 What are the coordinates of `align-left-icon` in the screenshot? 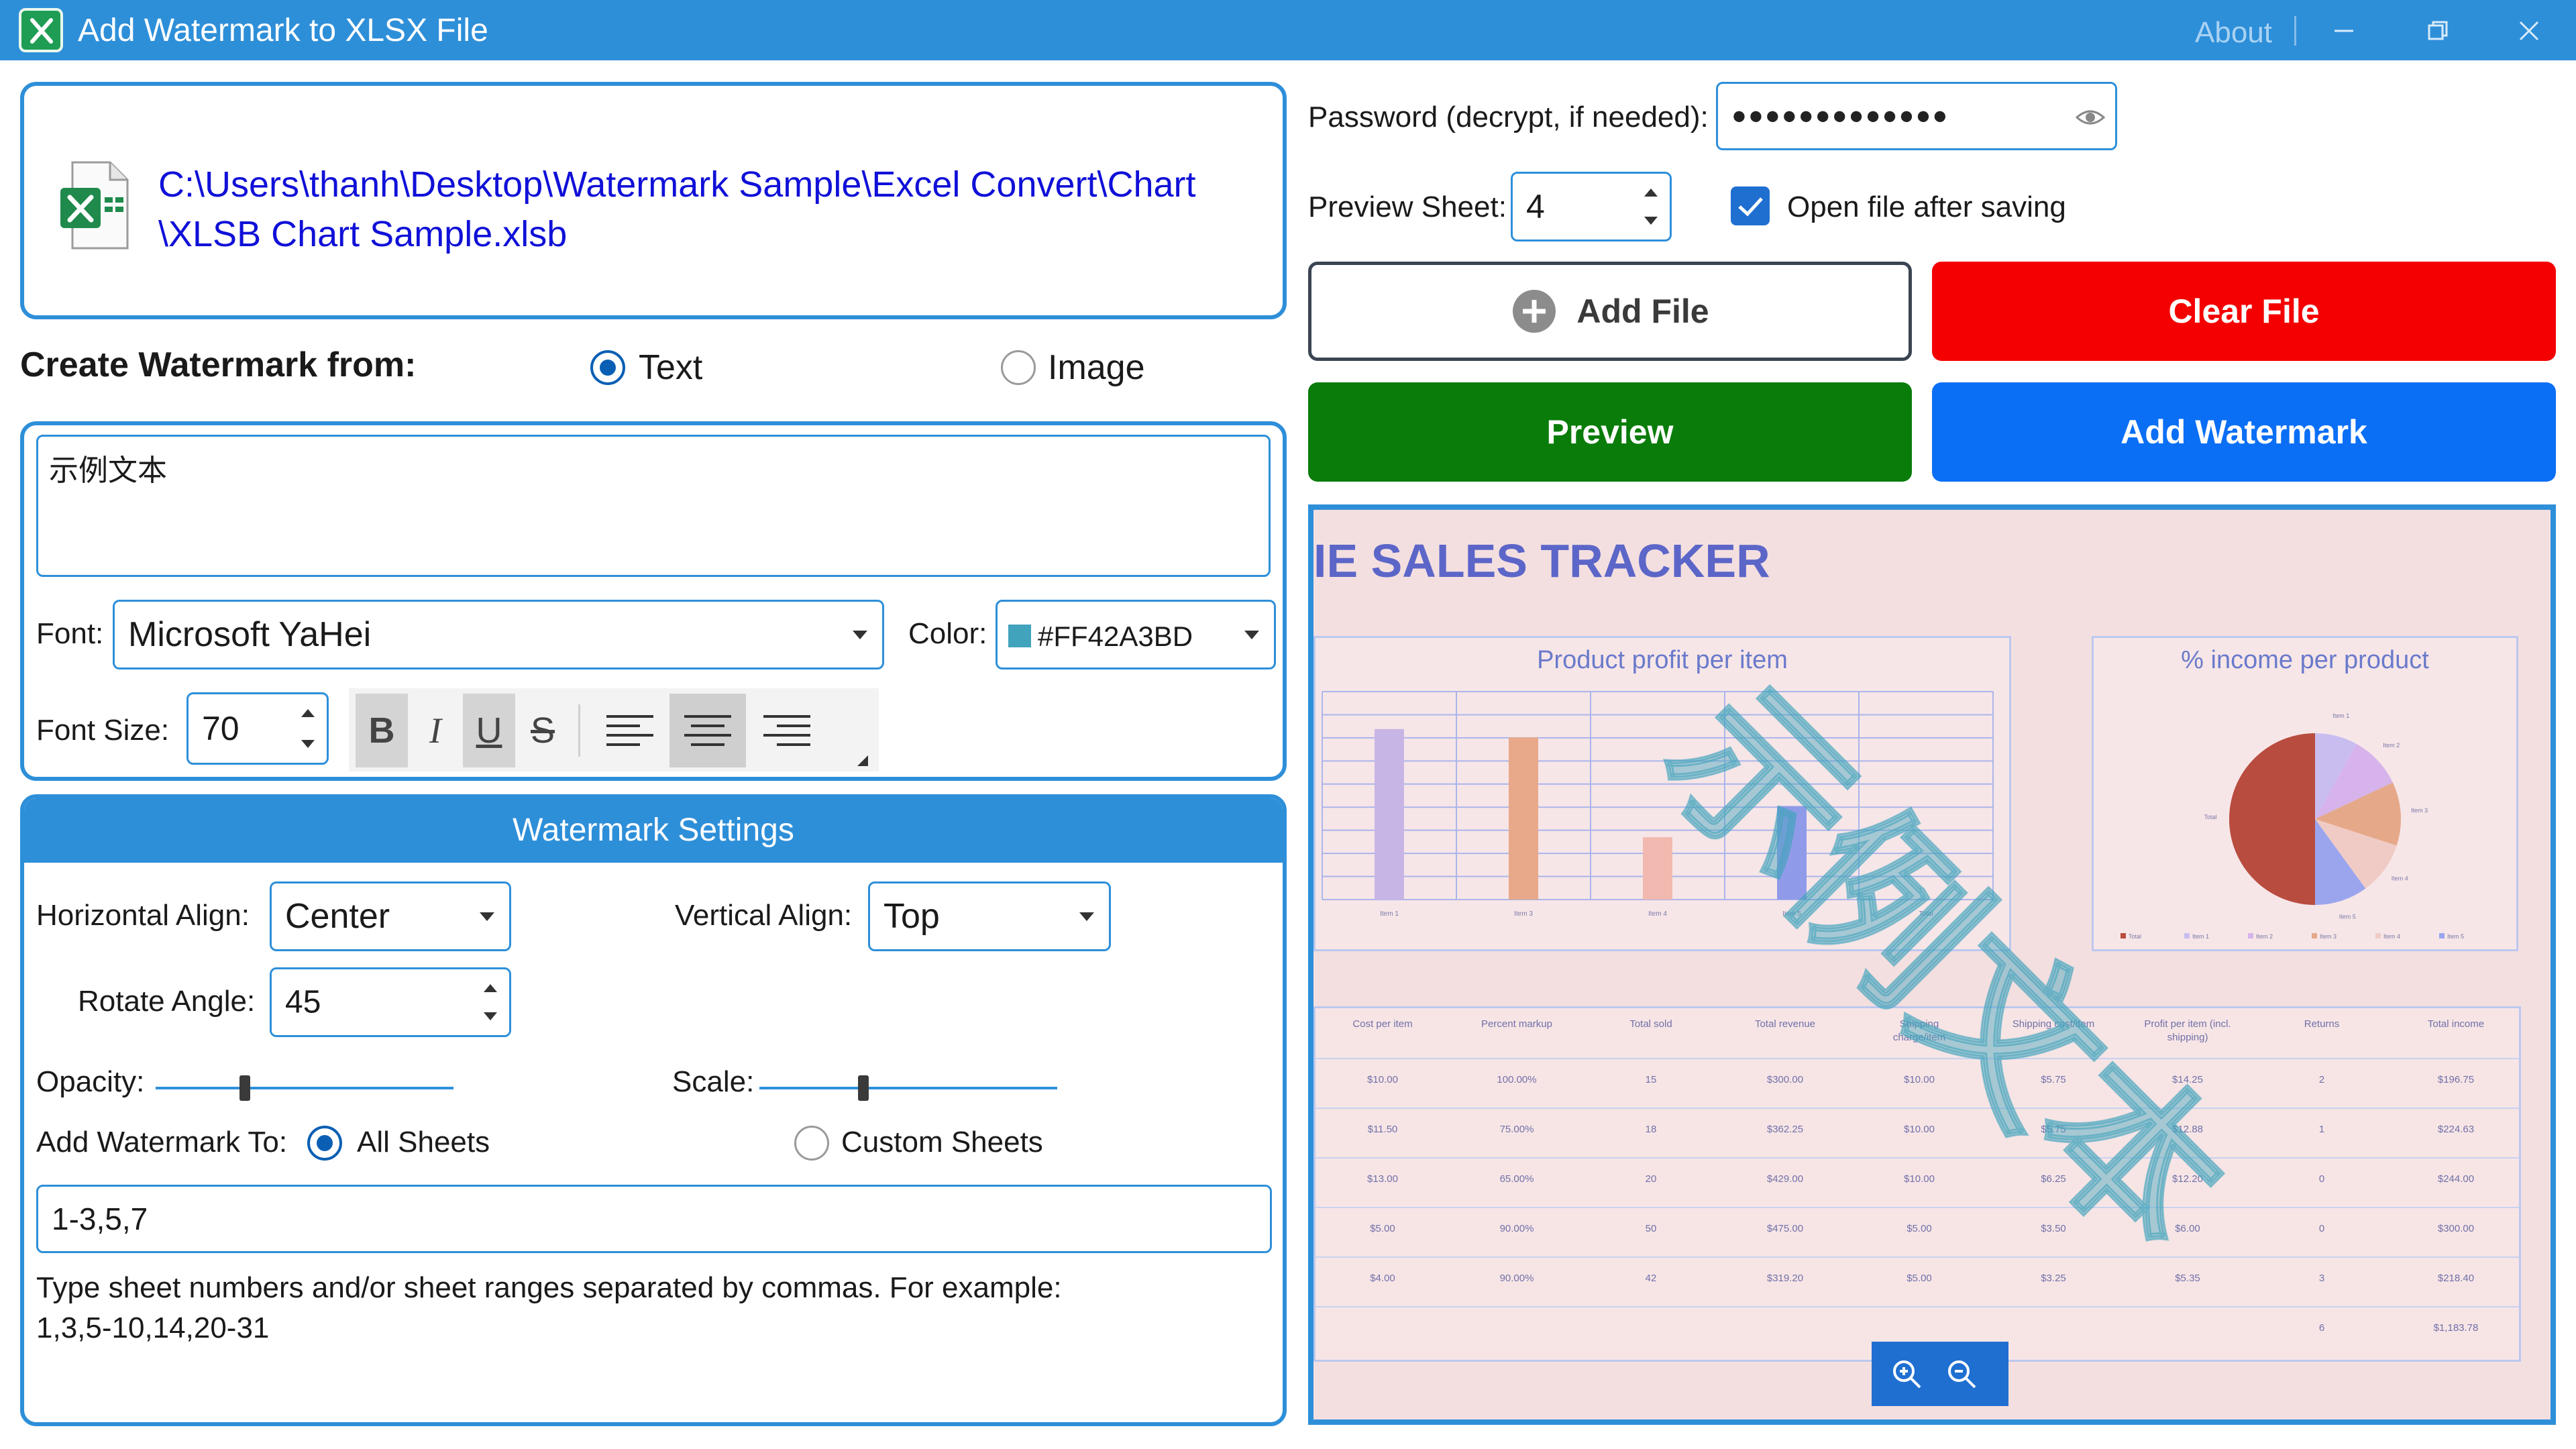 It's located at (630, 730).